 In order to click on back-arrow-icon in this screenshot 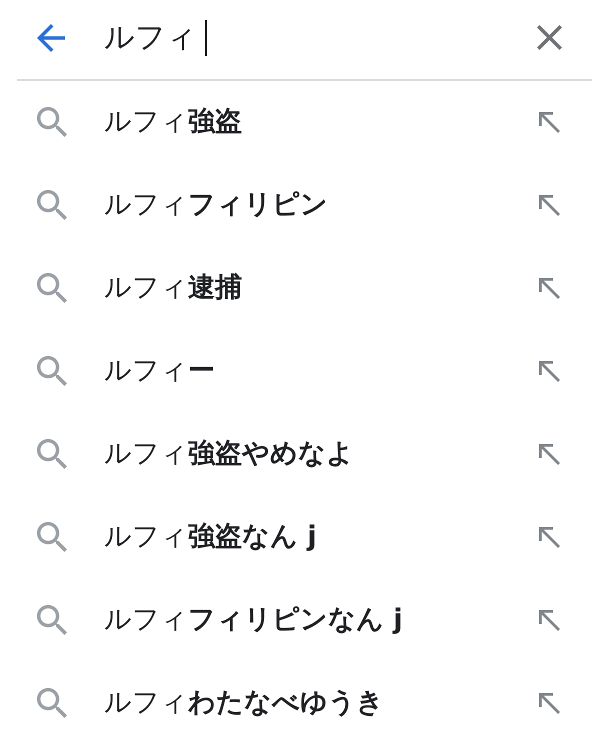, I will do `click(51, 38)`.